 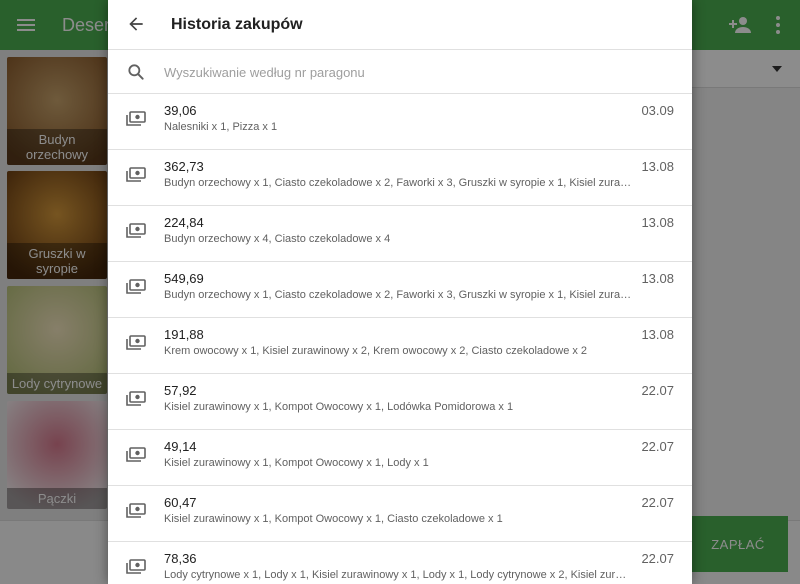 What do you see at coordinates (184, 278) in the screenshot?
I see `receipt-amount: 549,69` at bounding box center [184, 278].